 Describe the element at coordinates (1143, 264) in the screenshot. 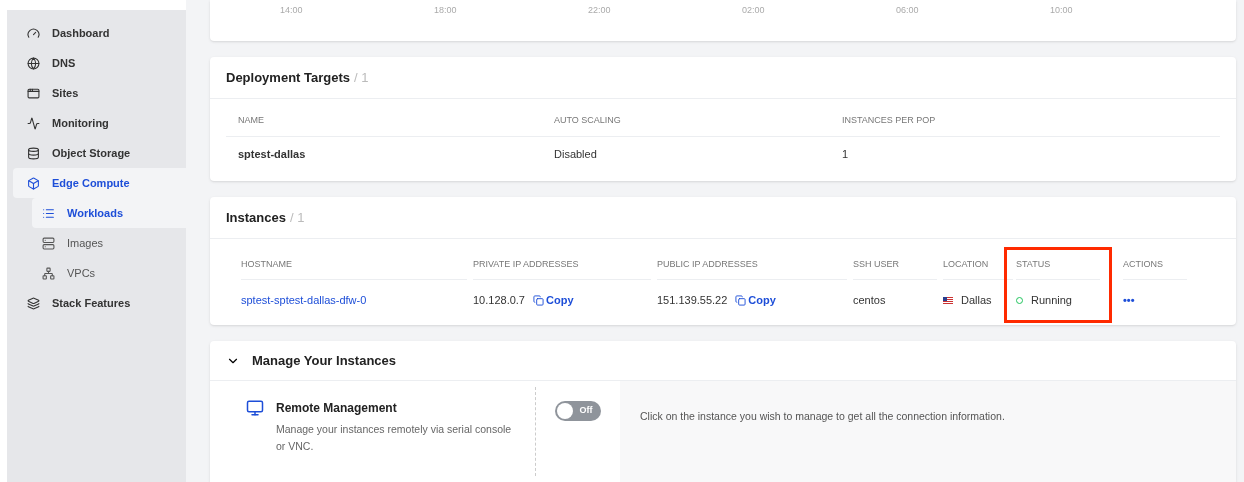

I see `column-header: ACTIONS` at that location.